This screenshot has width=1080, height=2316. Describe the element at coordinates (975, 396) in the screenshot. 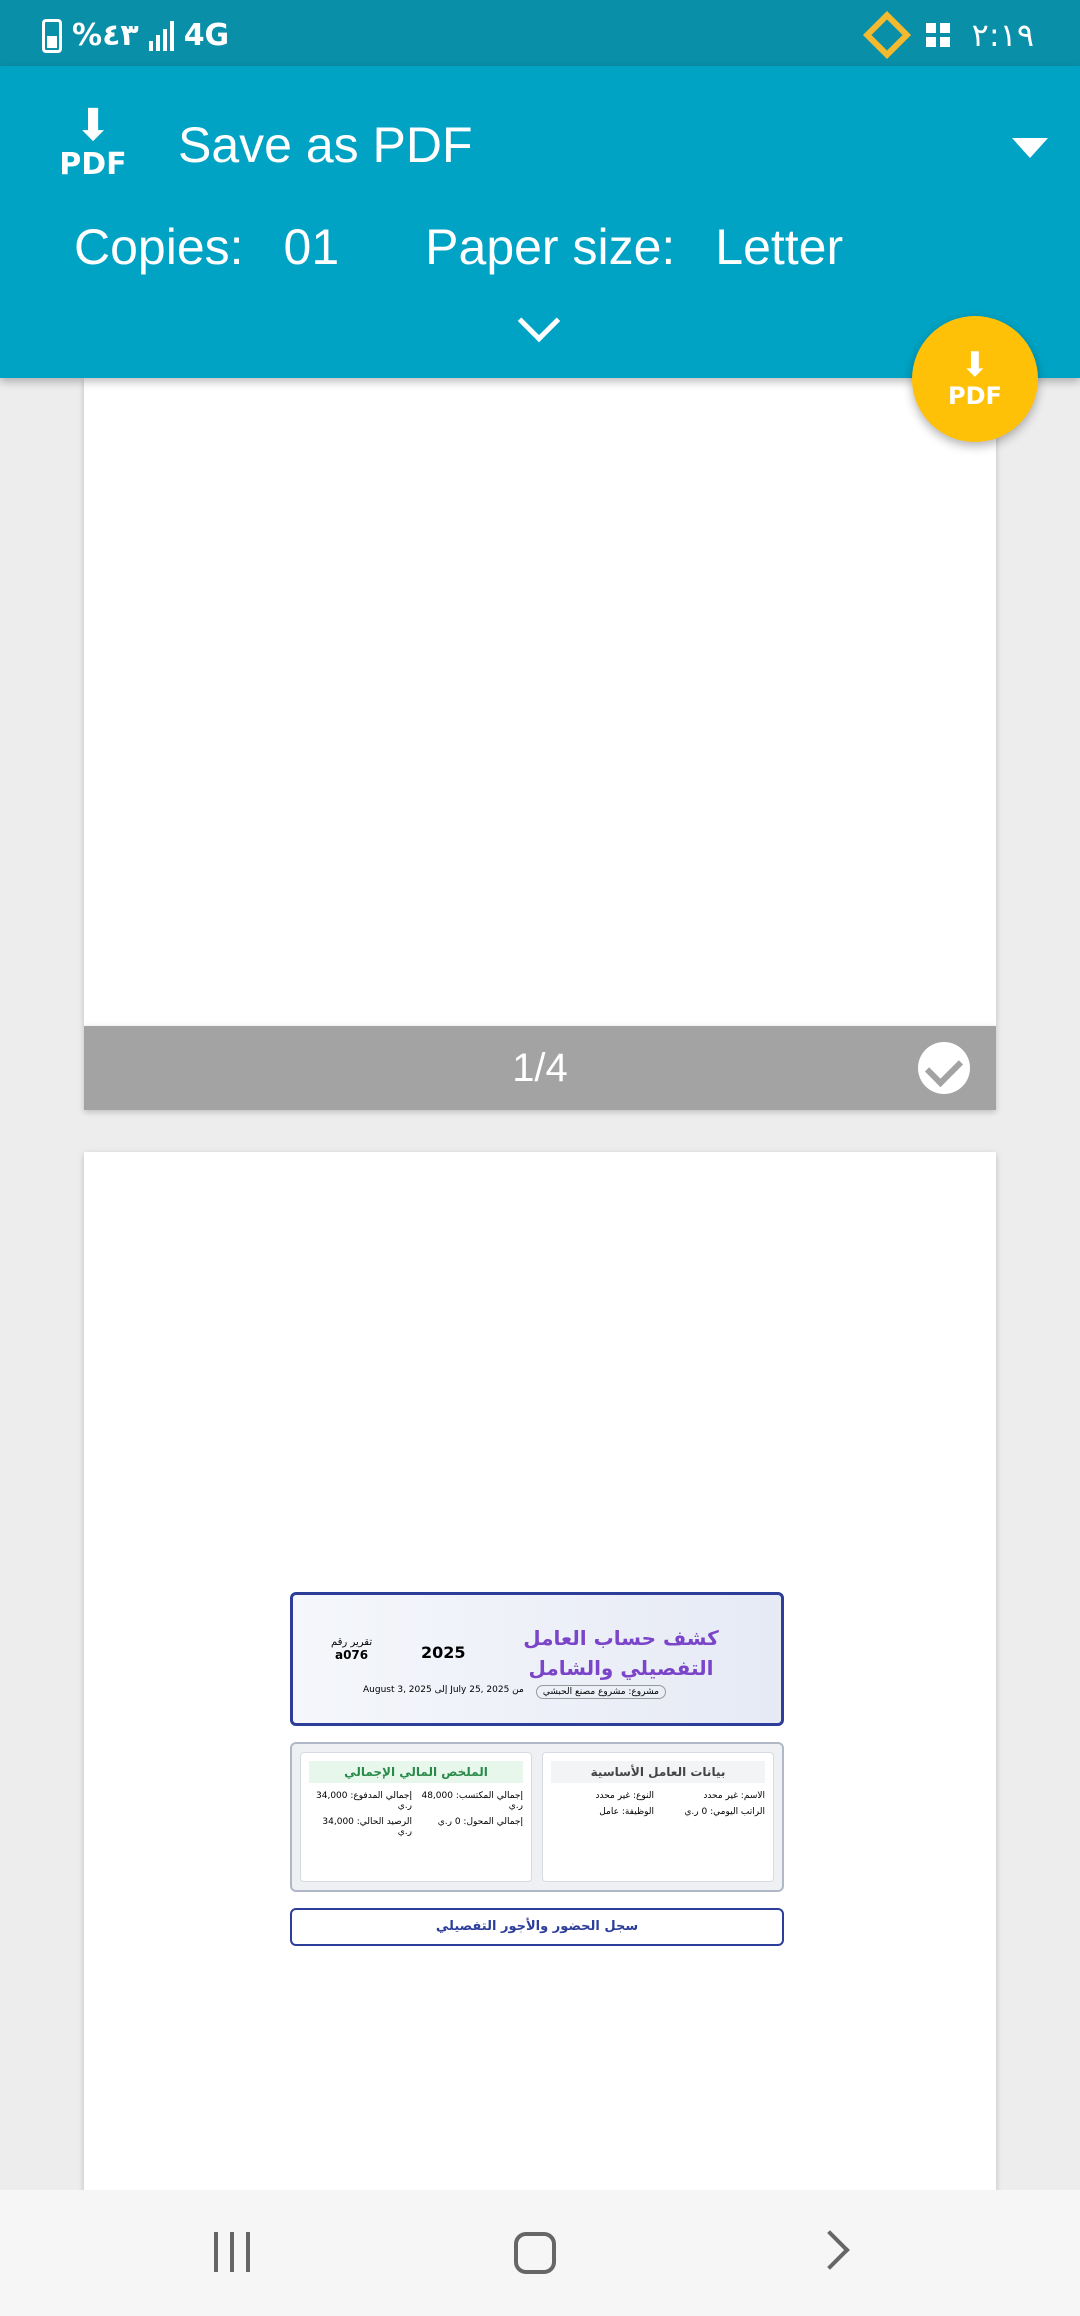

I see `save-pdf-label: PDF` at that location.